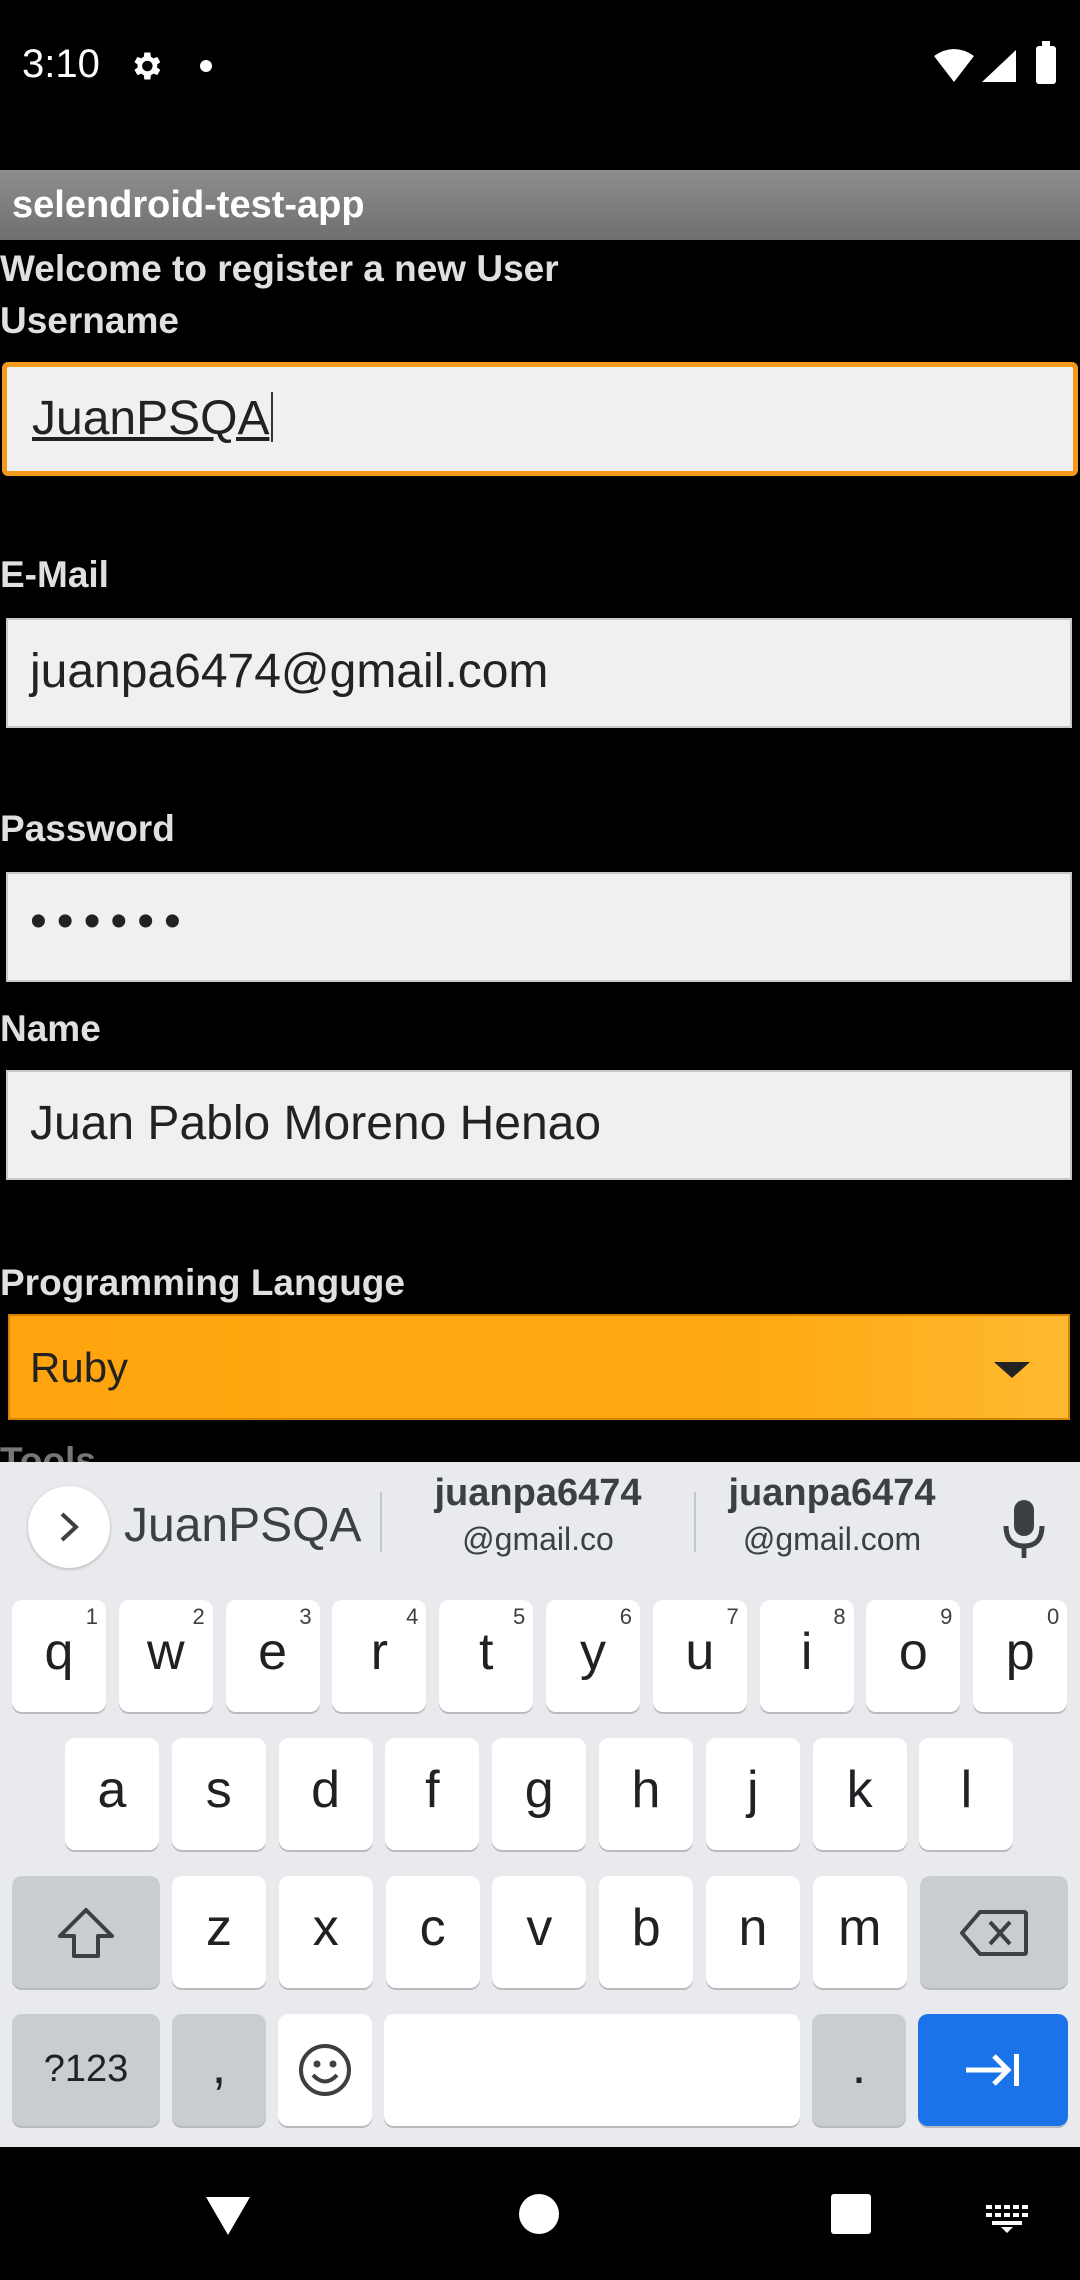  I want to click on key-j: j, so click(752, 1794).